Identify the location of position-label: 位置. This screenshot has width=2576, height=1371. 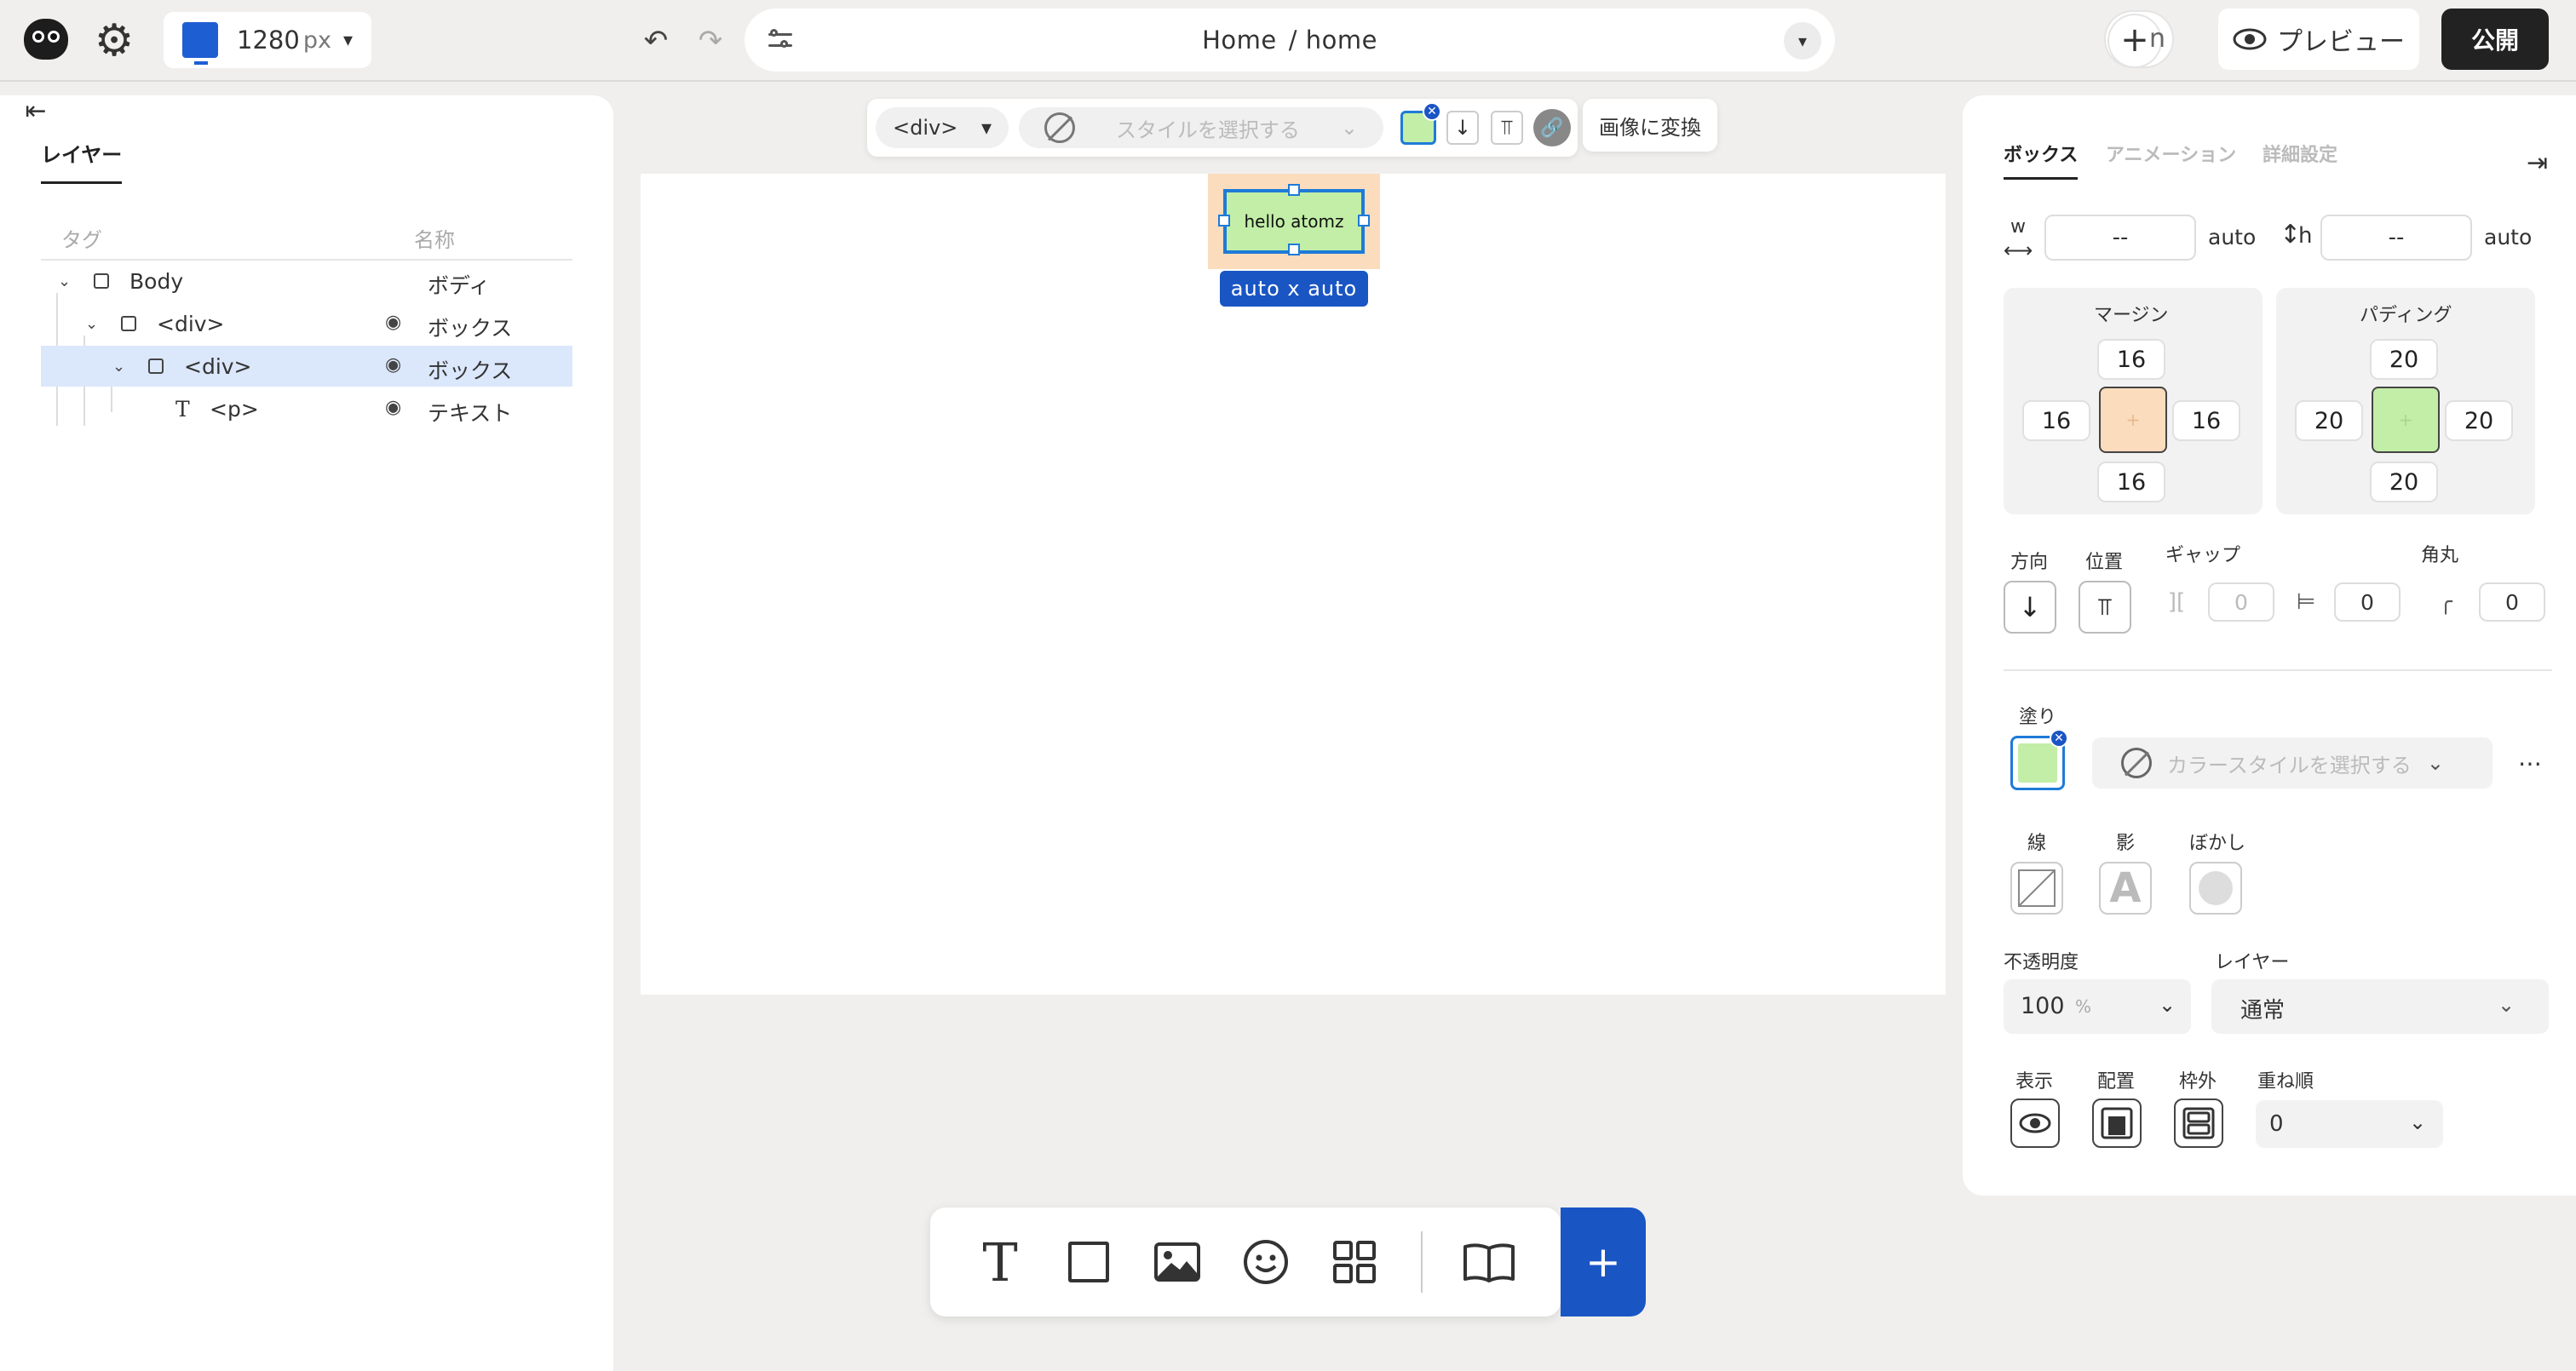
(2104, 562).